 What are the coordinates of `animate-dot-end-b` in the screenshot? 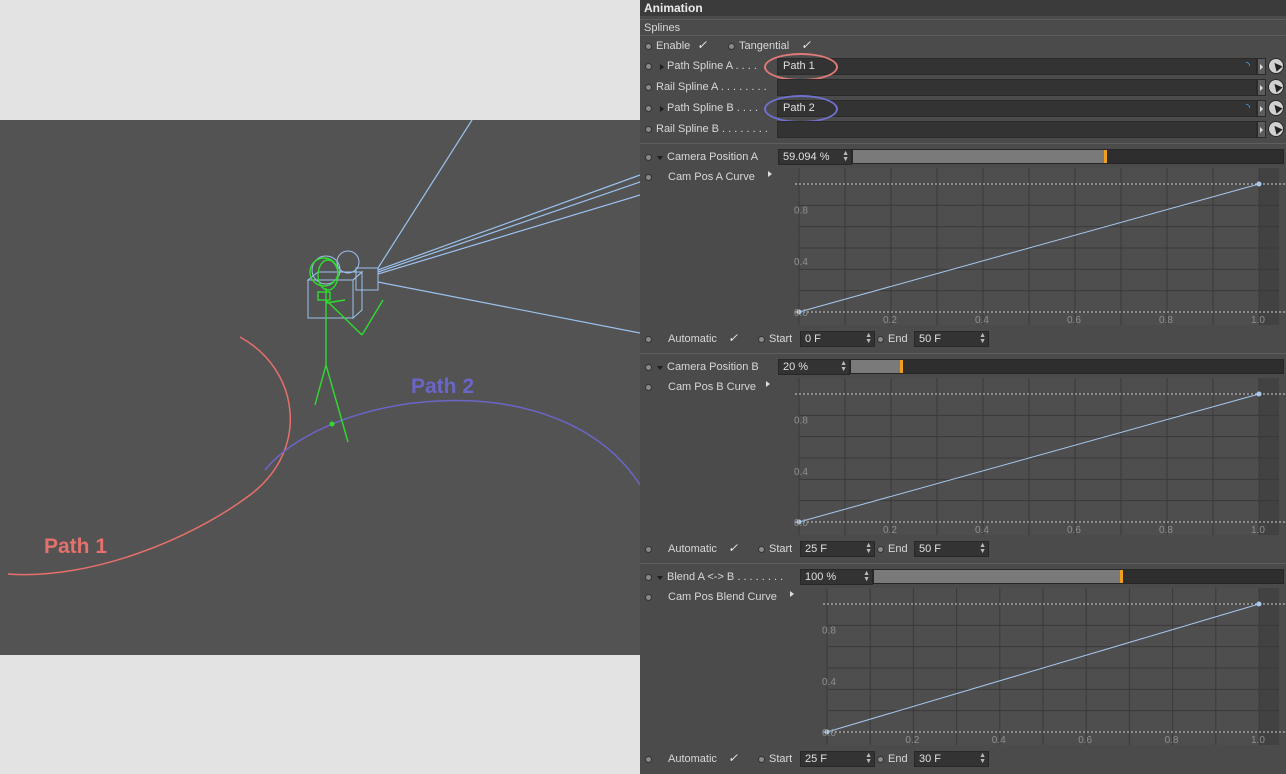 It's located at (880, 549).